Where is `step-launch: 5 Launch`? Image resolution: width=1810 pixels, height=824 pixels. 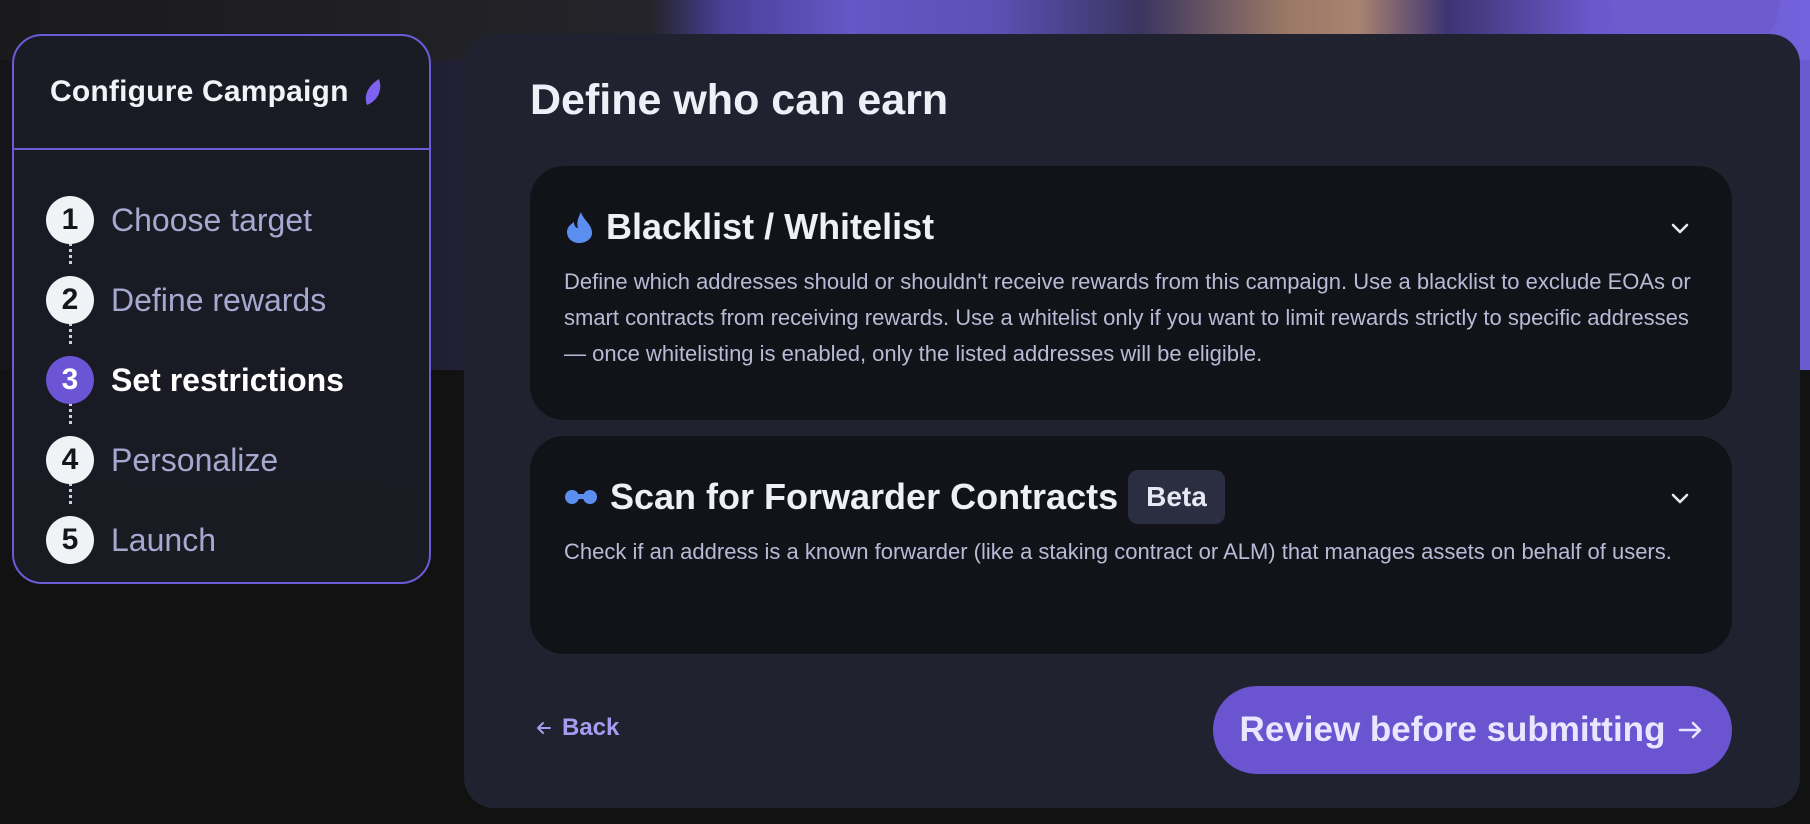
step-launch: 5 Launch is located at coordinates (237, 540).